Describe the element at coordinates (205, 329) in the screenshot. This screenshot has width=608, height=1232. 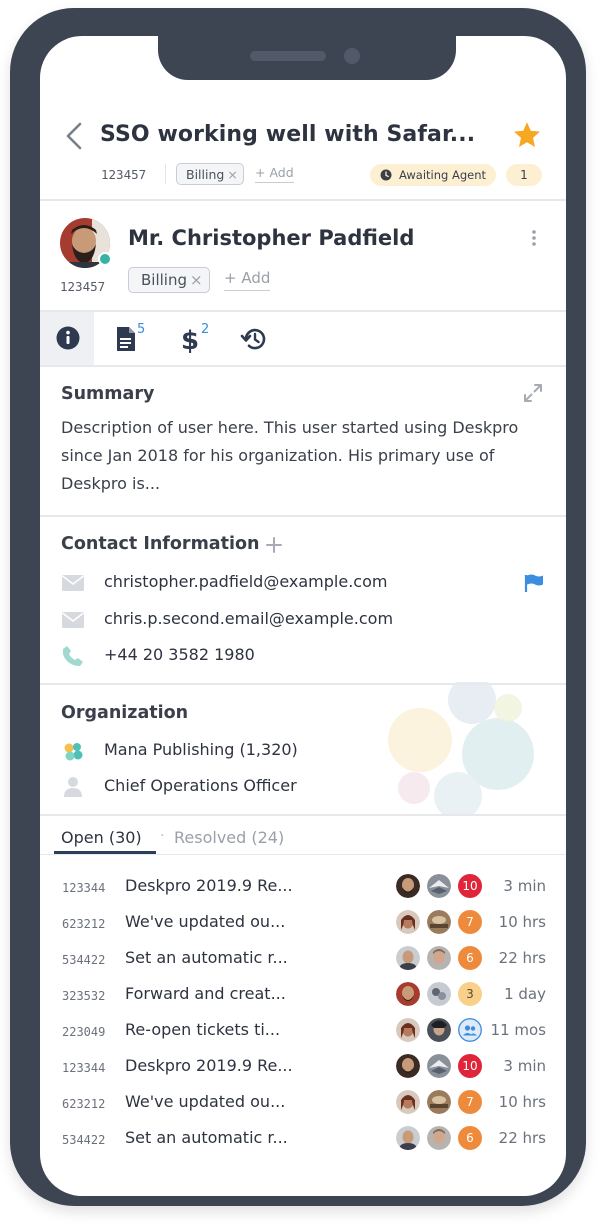
I see `billing-count: 2` at that location.